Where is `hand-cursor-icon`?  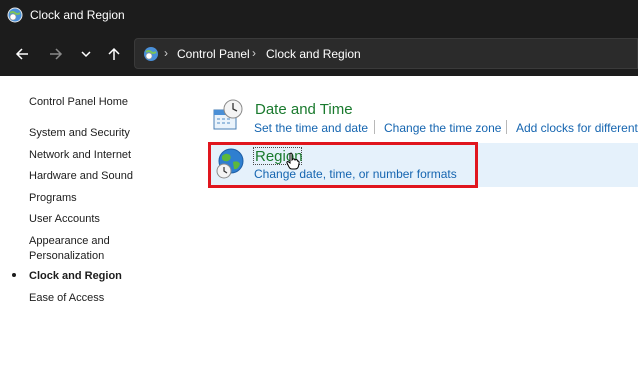
hand-cursor-icon is located at coordinates (293, 161).